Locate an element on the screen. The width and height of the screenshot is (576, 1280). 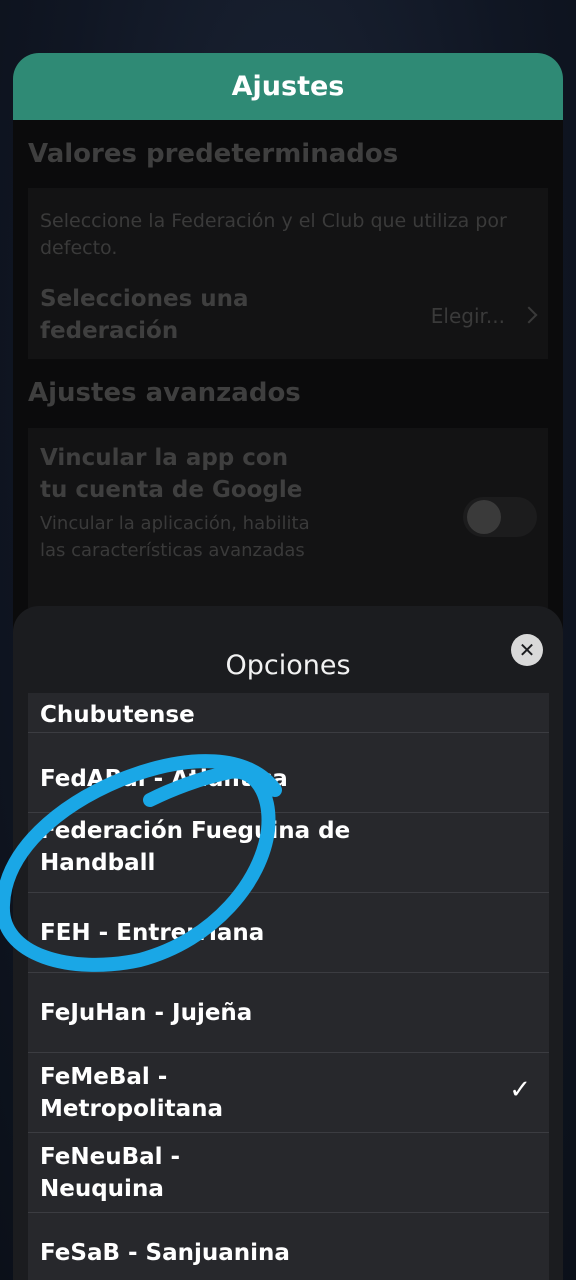
option-label: Federación Fueguina de Handball is located at coordinates (195, 847).